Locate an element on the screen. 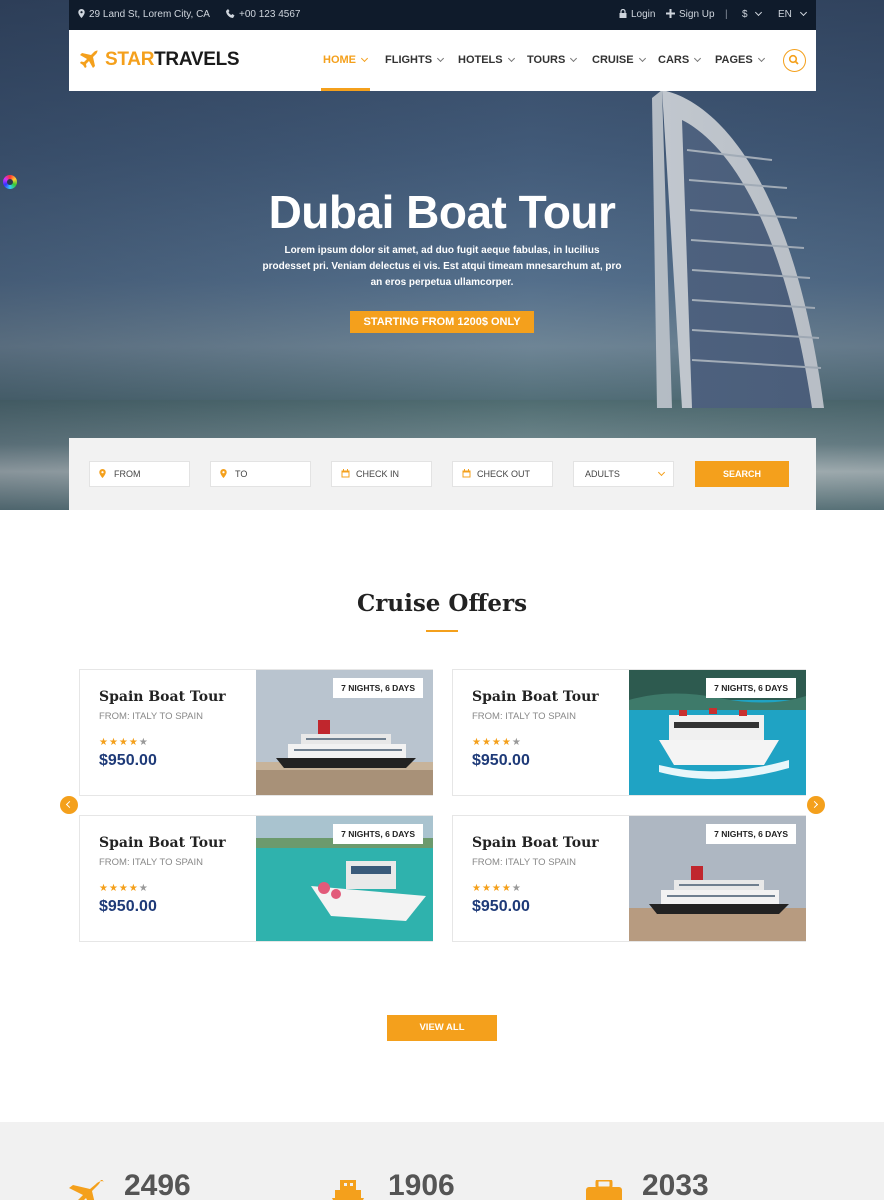 This screenshot has width=884, height=1200. checkout-field: CHECK OUT is located at coordinates (502, 474).